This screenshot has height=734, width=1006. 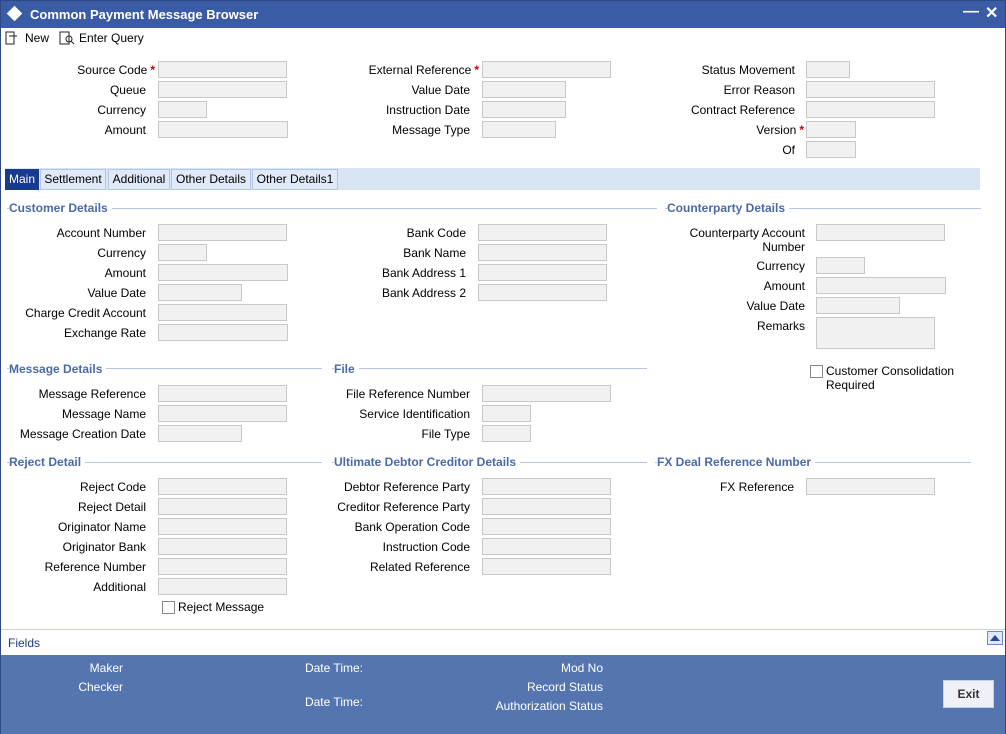 I want to click on account-number-field, so click(x=222, y=232).